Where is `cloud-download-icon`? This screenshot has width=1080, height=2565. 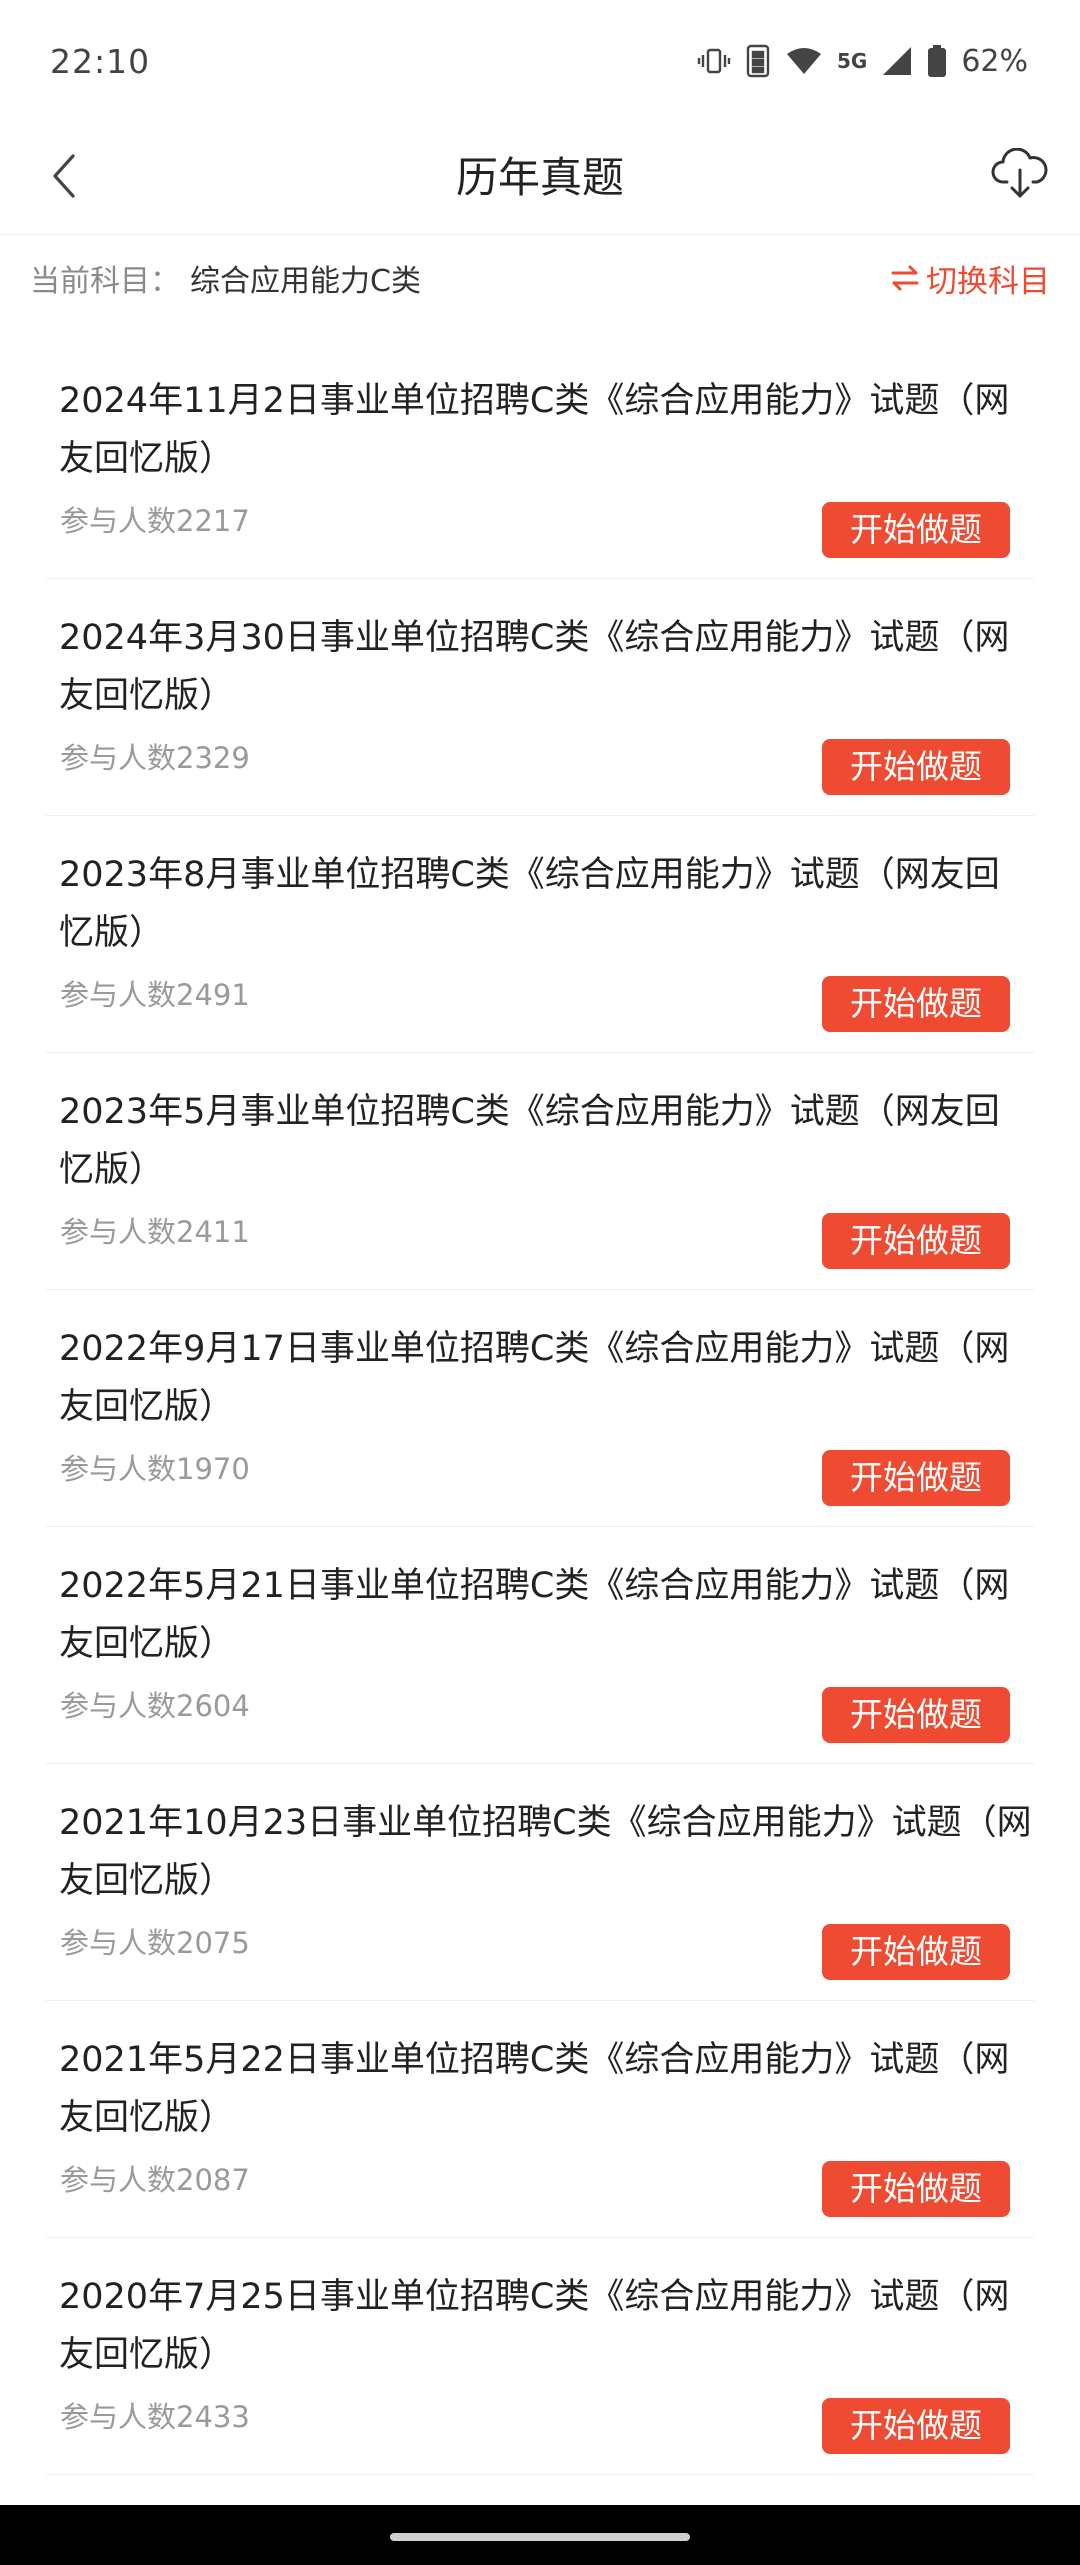 cloud-download-icon is located at coordinates (1020, 175).